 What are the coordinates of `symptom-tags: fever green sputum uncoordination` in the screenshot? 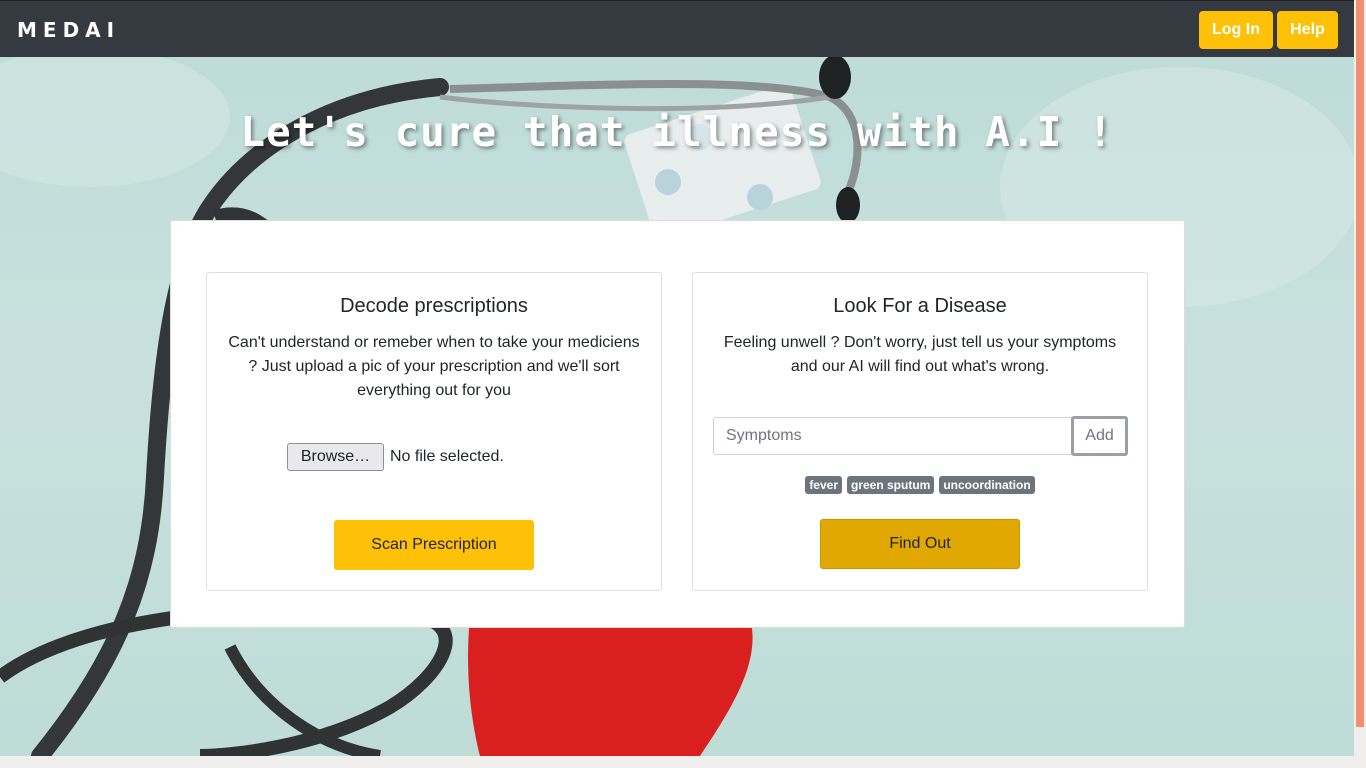 It's located at (920, 485).